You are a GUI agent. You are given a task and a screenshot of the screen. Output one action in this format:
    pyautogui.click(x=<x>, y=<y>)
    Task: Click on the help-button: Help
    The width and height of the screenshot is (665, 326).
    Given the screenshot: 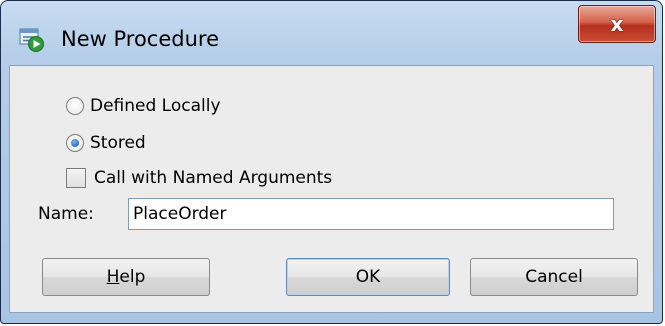 What is the action you would take?
    pyautogui.click(x=126, y=277)
    